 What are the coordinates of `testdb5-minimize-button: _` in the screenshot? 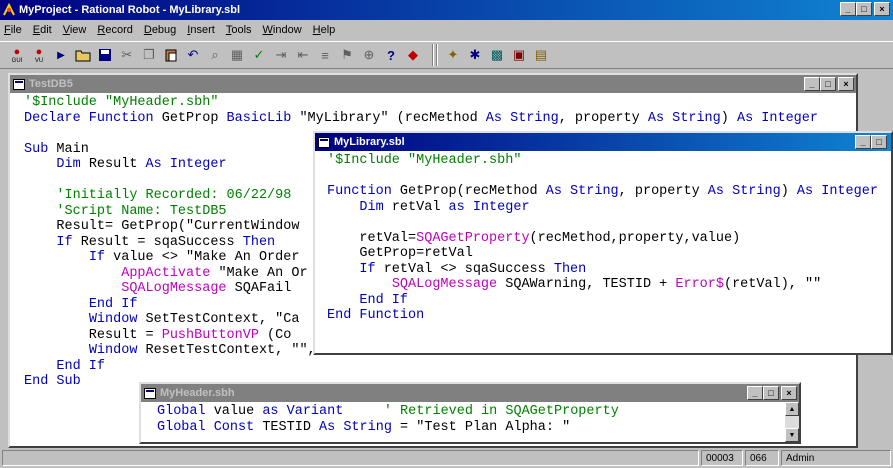 It's located at (812, 84).